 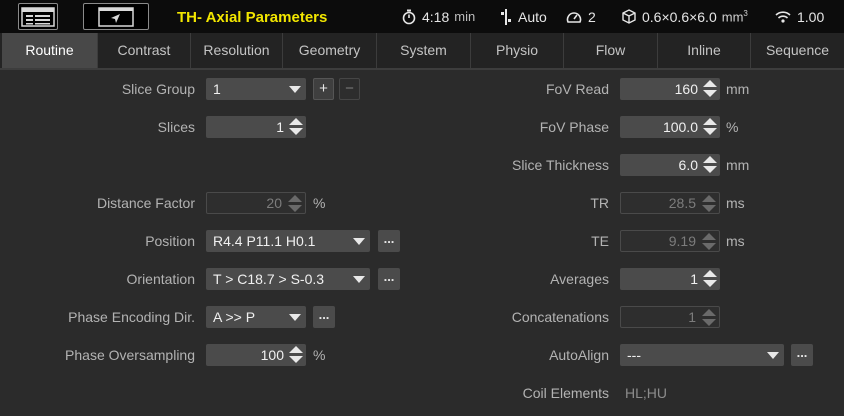 I want to click on slice-thickness-value: 6.0, so click(x=688, y=165).